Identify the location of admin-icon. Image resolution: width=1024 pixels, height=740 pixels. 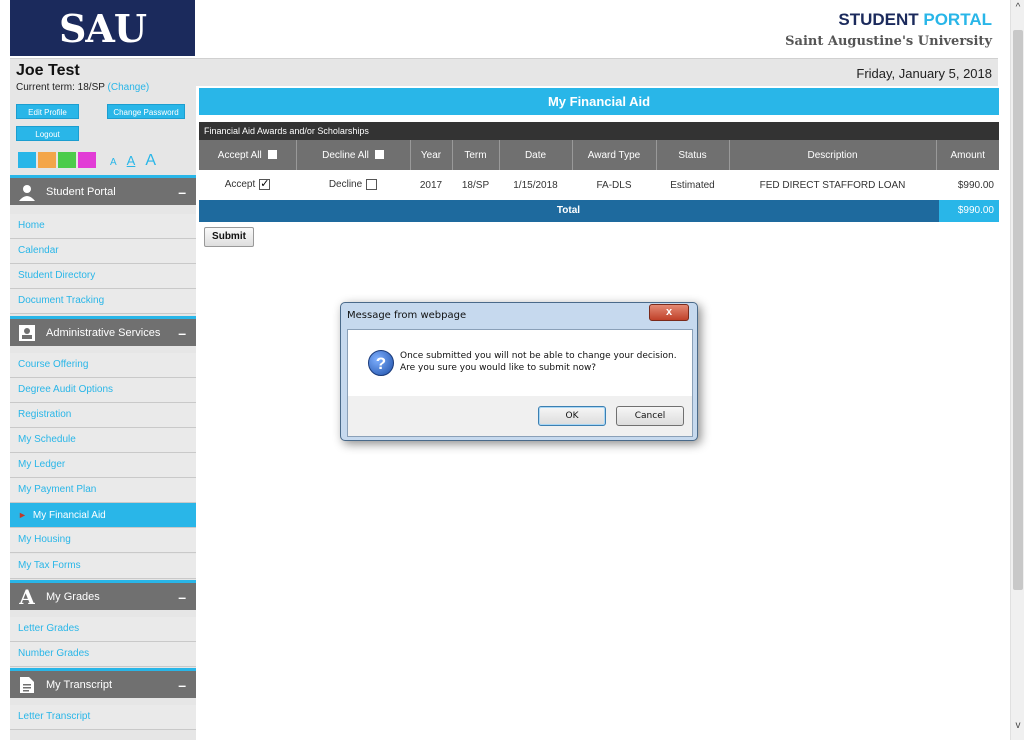
(27, 333).